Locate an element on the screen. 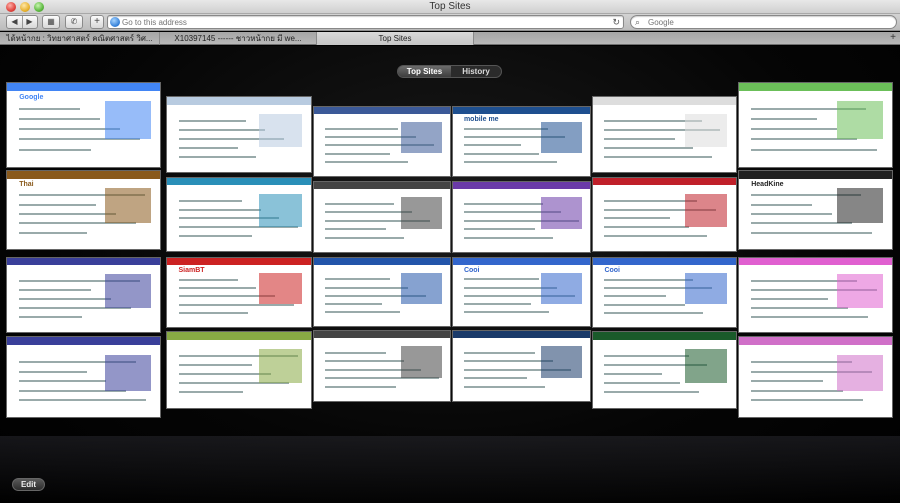  new-tab-icon: + is located at coordinates (893, 38).